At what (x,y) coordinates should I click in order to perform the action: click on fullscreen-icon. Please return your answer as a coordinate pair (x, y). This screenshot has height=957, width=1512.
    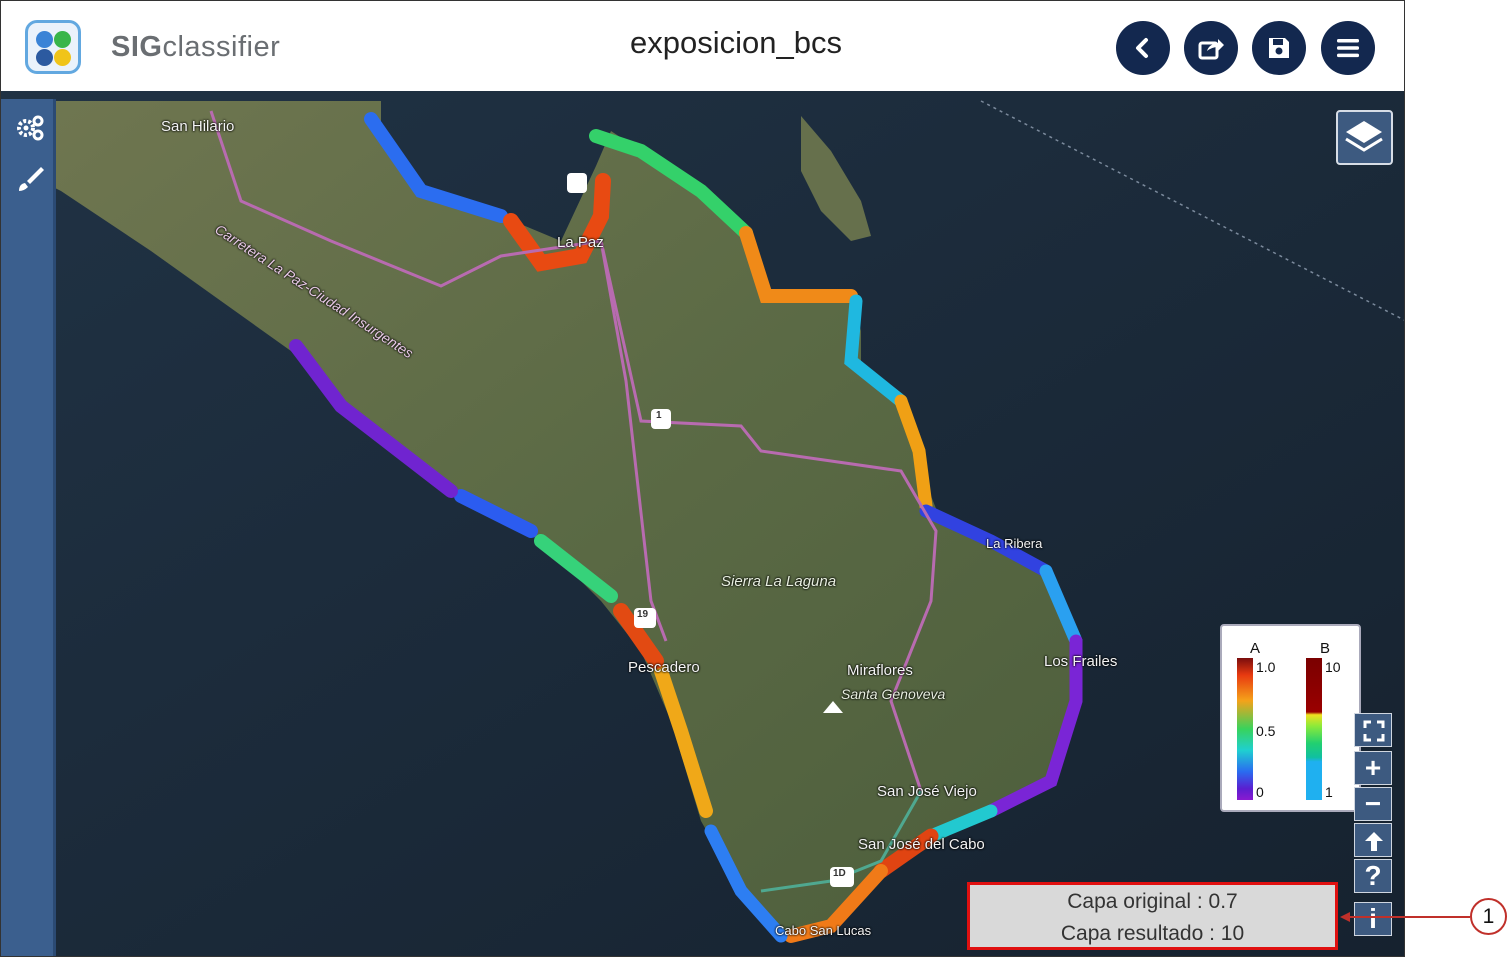
    Looking at the image, I should click on (1374, 731).